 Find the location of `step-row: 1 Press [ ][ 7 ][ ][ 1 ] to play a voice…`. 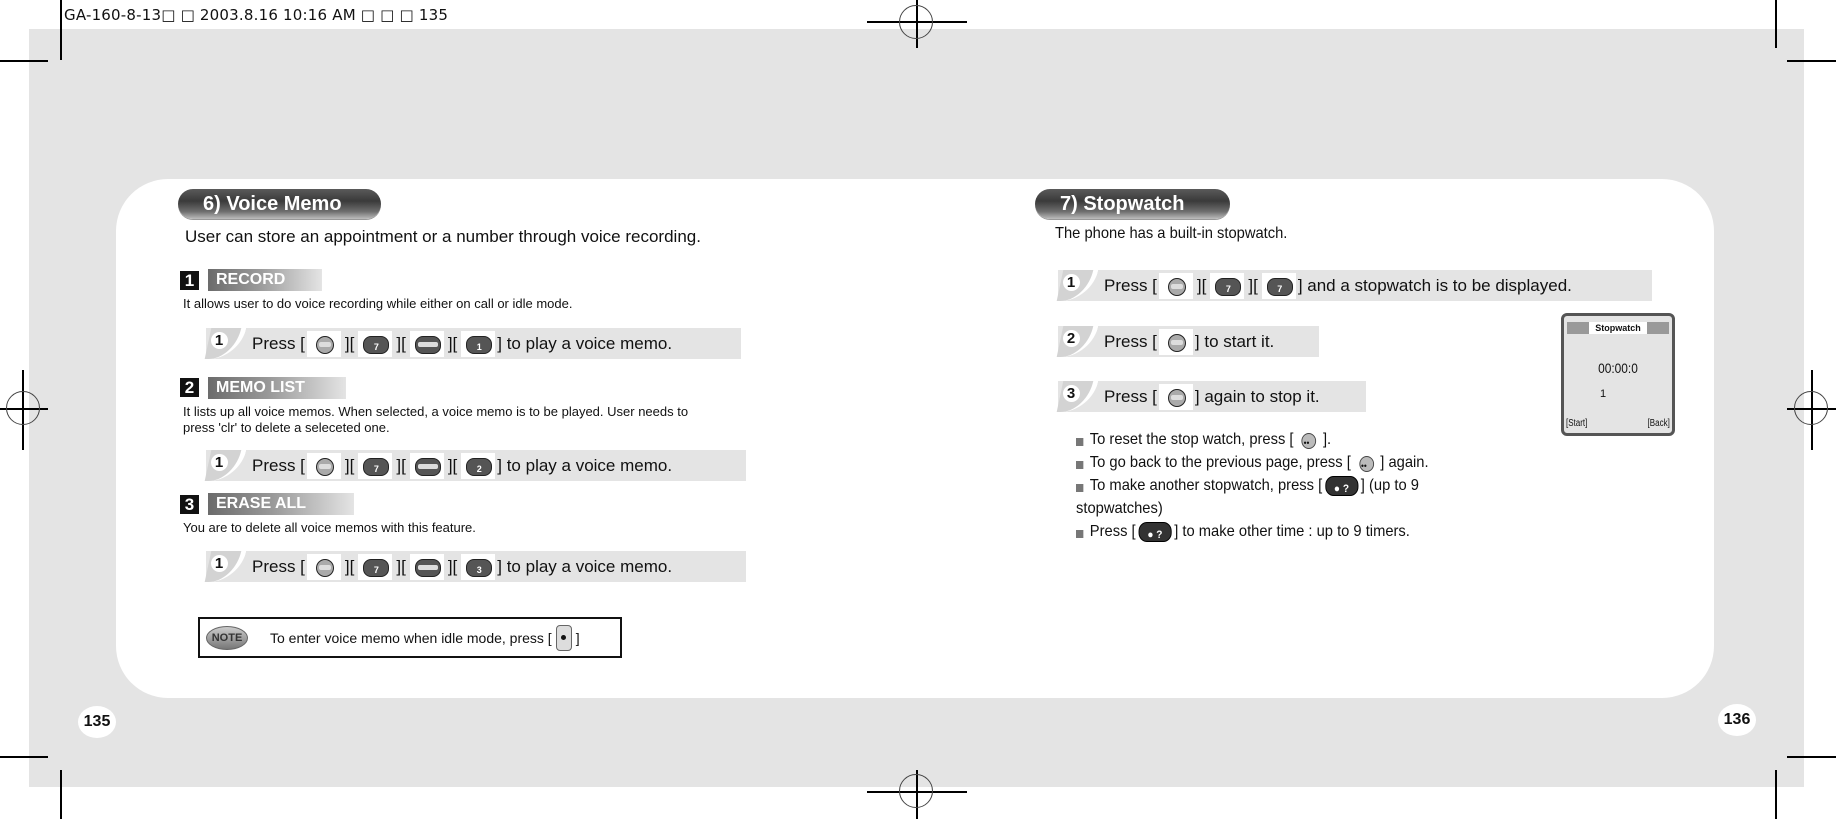

step-row: 1 Press [ ][ 7 ][ ][ 1 ] to play a voice… is located at coordinates (472, 343).